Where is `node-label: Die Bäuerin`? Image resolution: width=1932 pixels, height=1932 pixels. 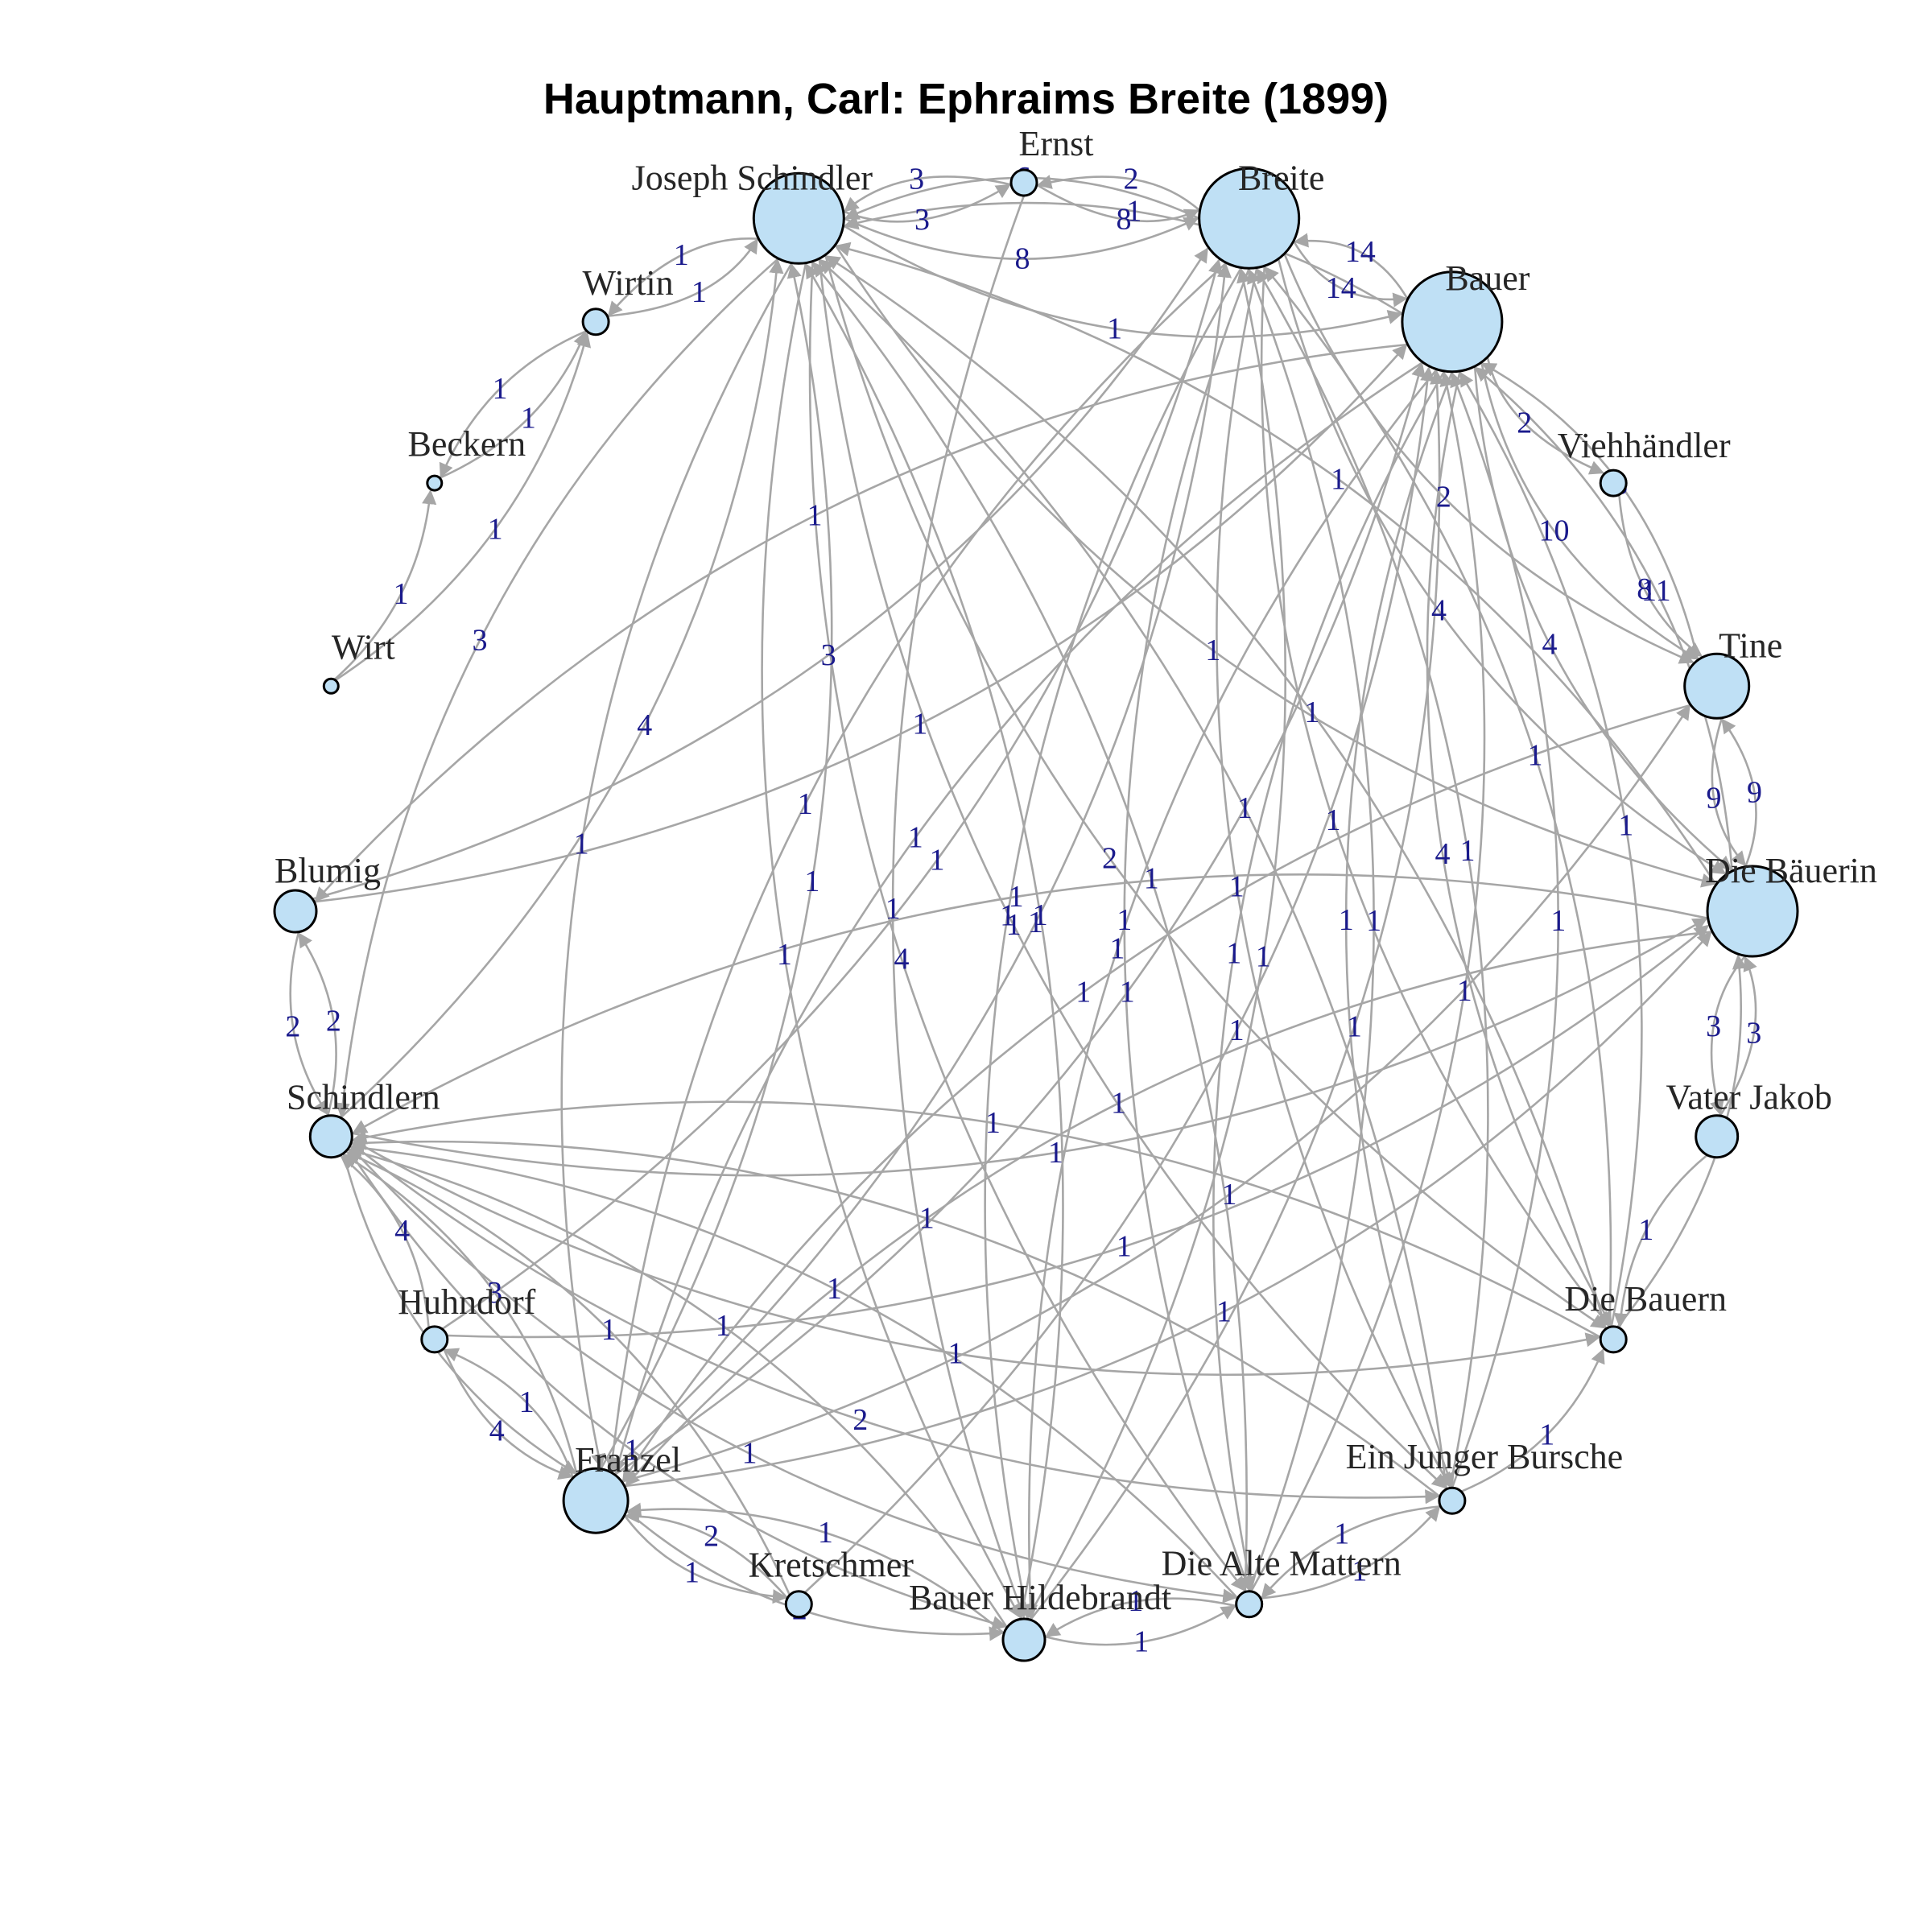 node-label: Die Bäuerin is located at coordinates (1791, 870).